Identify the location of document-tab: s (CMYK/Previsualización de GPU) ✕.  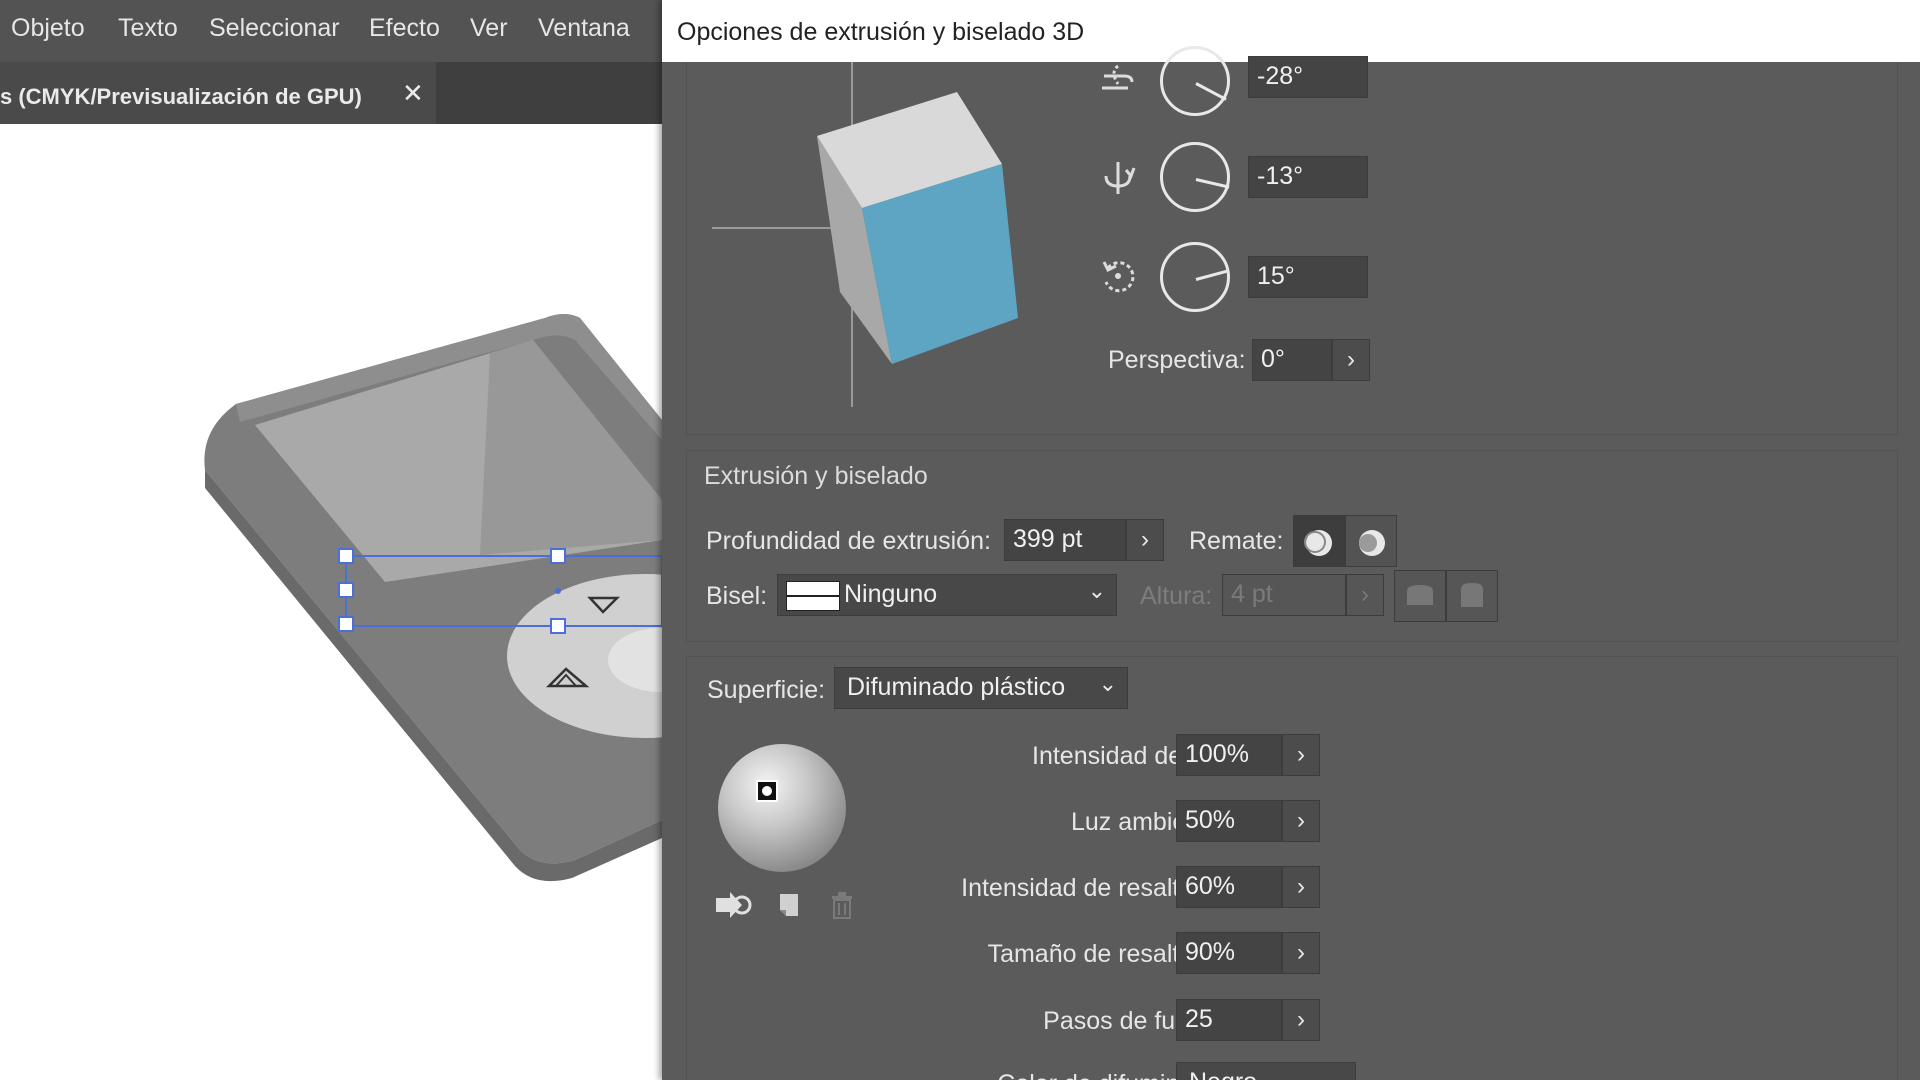
(218, 93).